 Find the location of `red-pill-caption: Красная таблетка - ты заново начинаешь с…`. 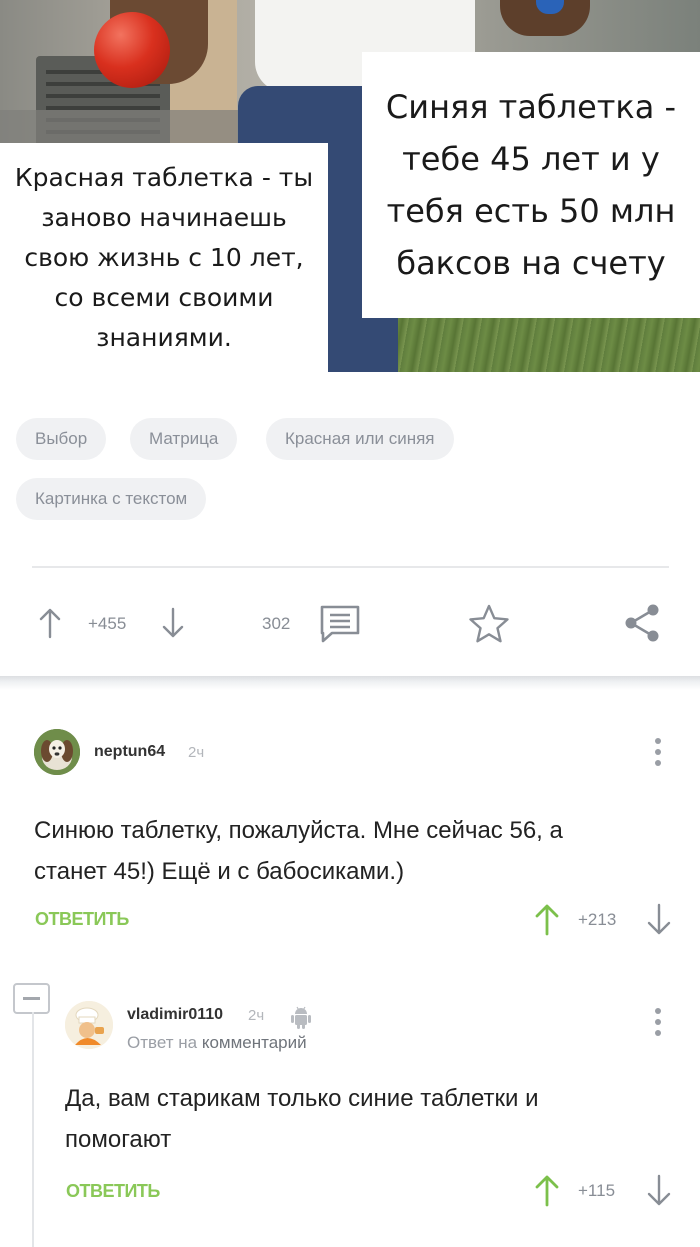

red-pill-caption: Красная таблетка - ты заново начинаешь с… is located at coordinates (164, 257).